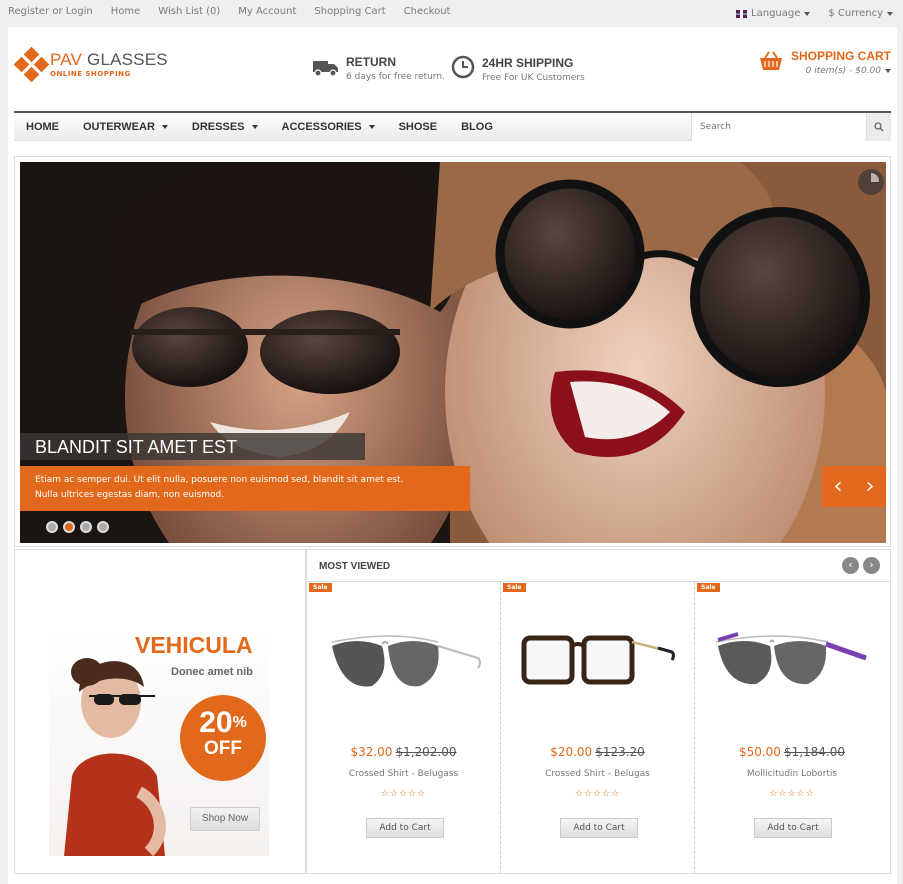  I want to click on logo-tagline: ONLINE SHOPPING, so click(90, 73).